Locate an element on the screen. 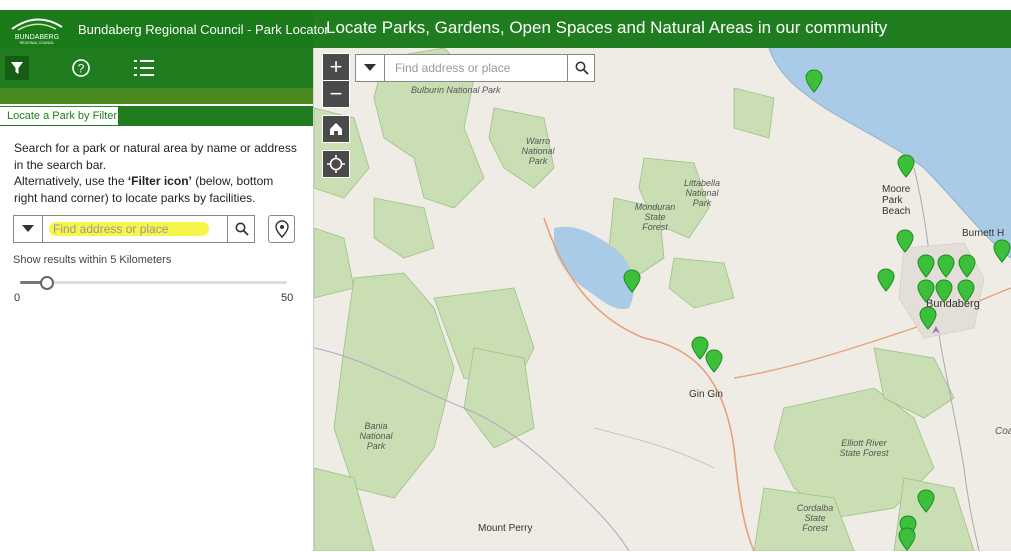  logo-subtext: REGIONAL COUNCIL is located at coordinates (37, 43).